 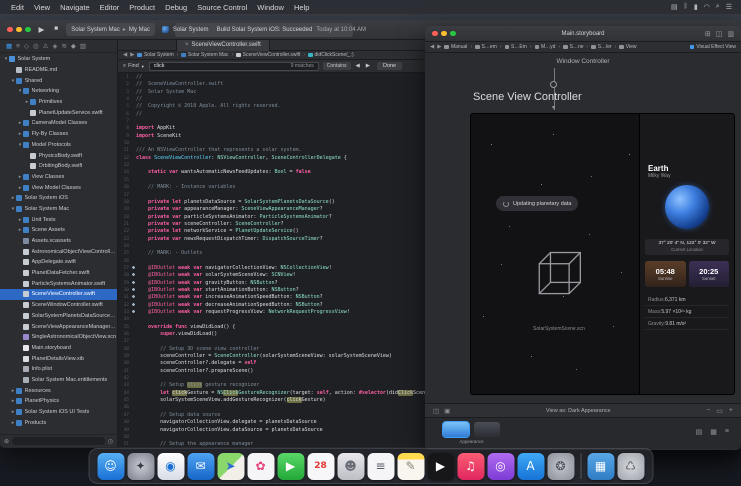 I want to click on dock-downloads-folder: ▦, so click(x=600, y=466).